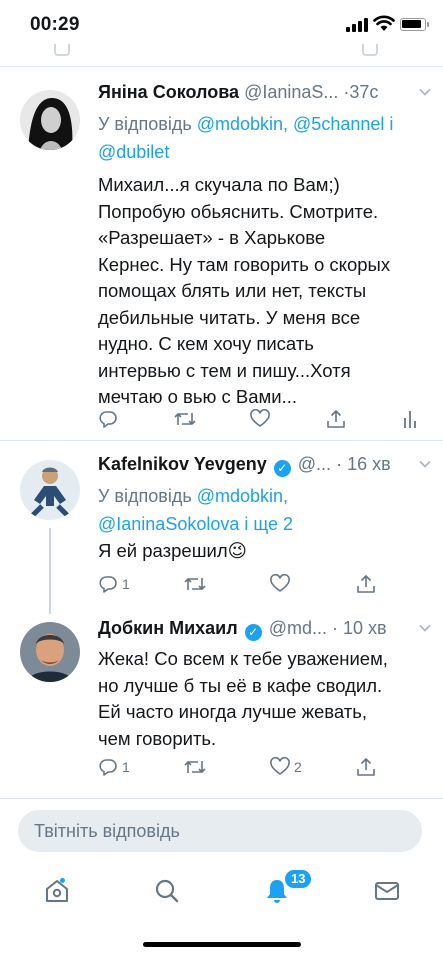 This screenshot has height=960, width=443. What do you see at coordinates (365, 628) in the screenshot?
I see `timestamp: 10 хв` at bounding box center [365, 628].